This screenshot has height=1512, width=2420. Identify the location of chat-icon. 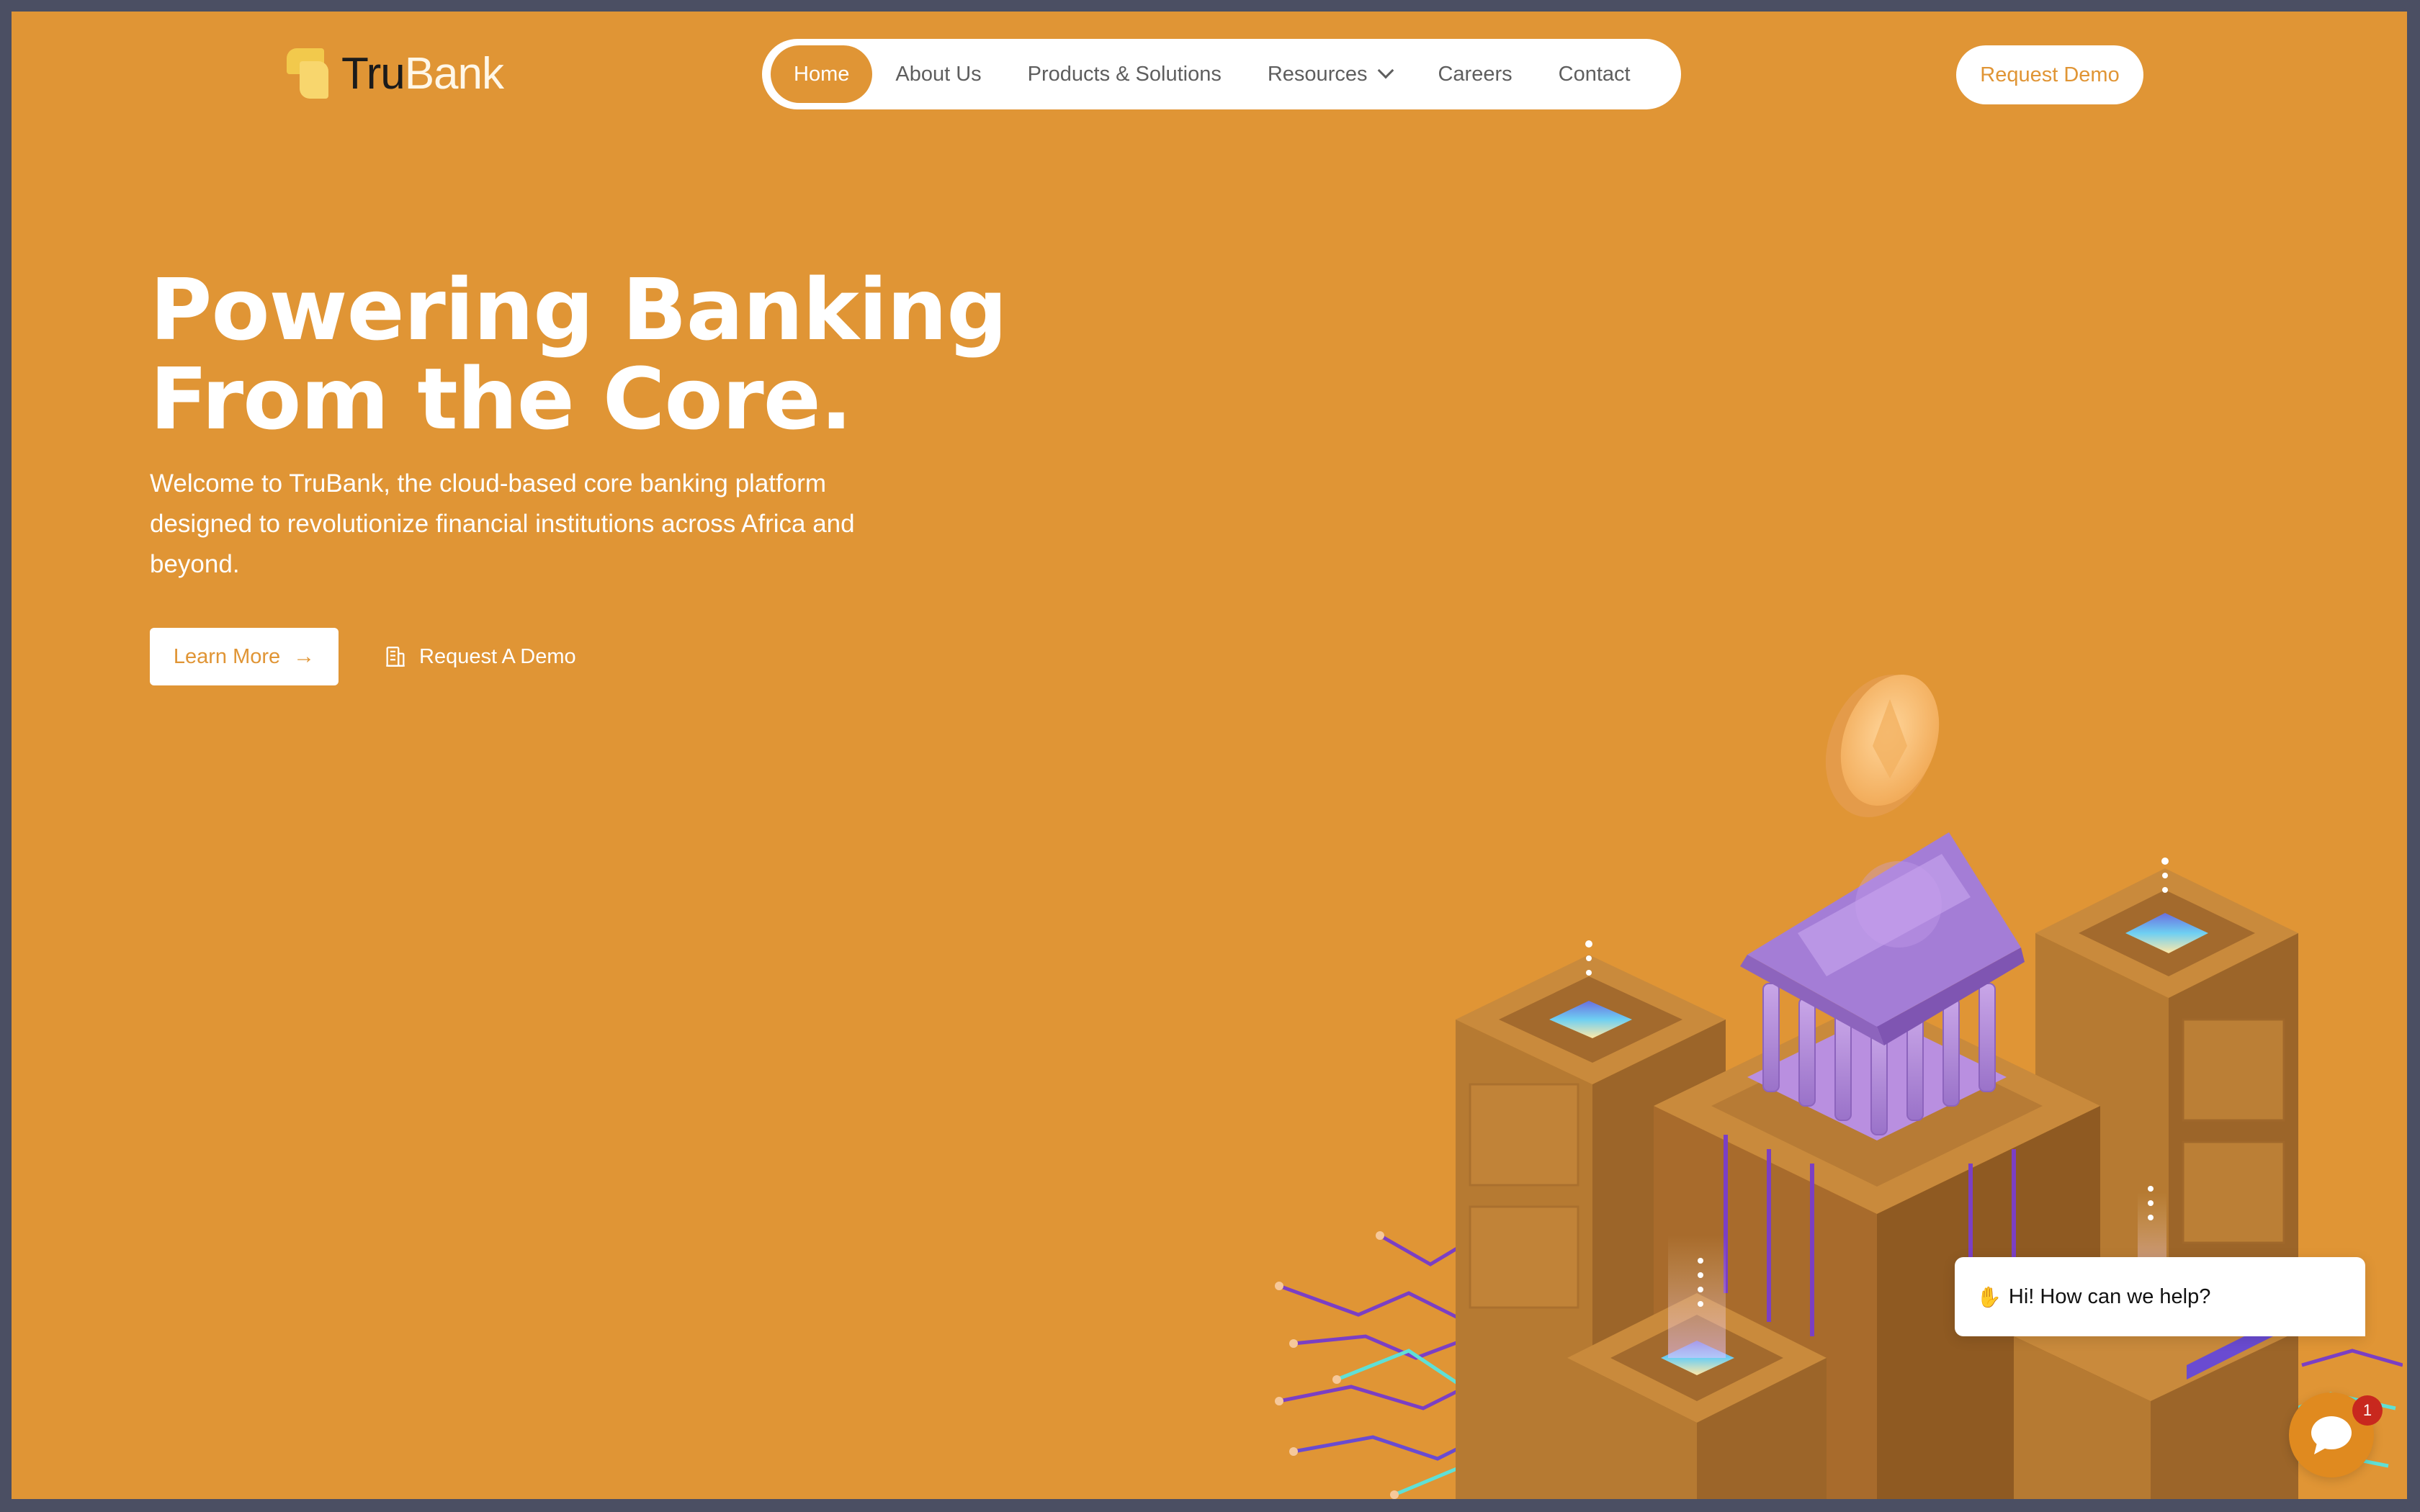
(2331, 1435).